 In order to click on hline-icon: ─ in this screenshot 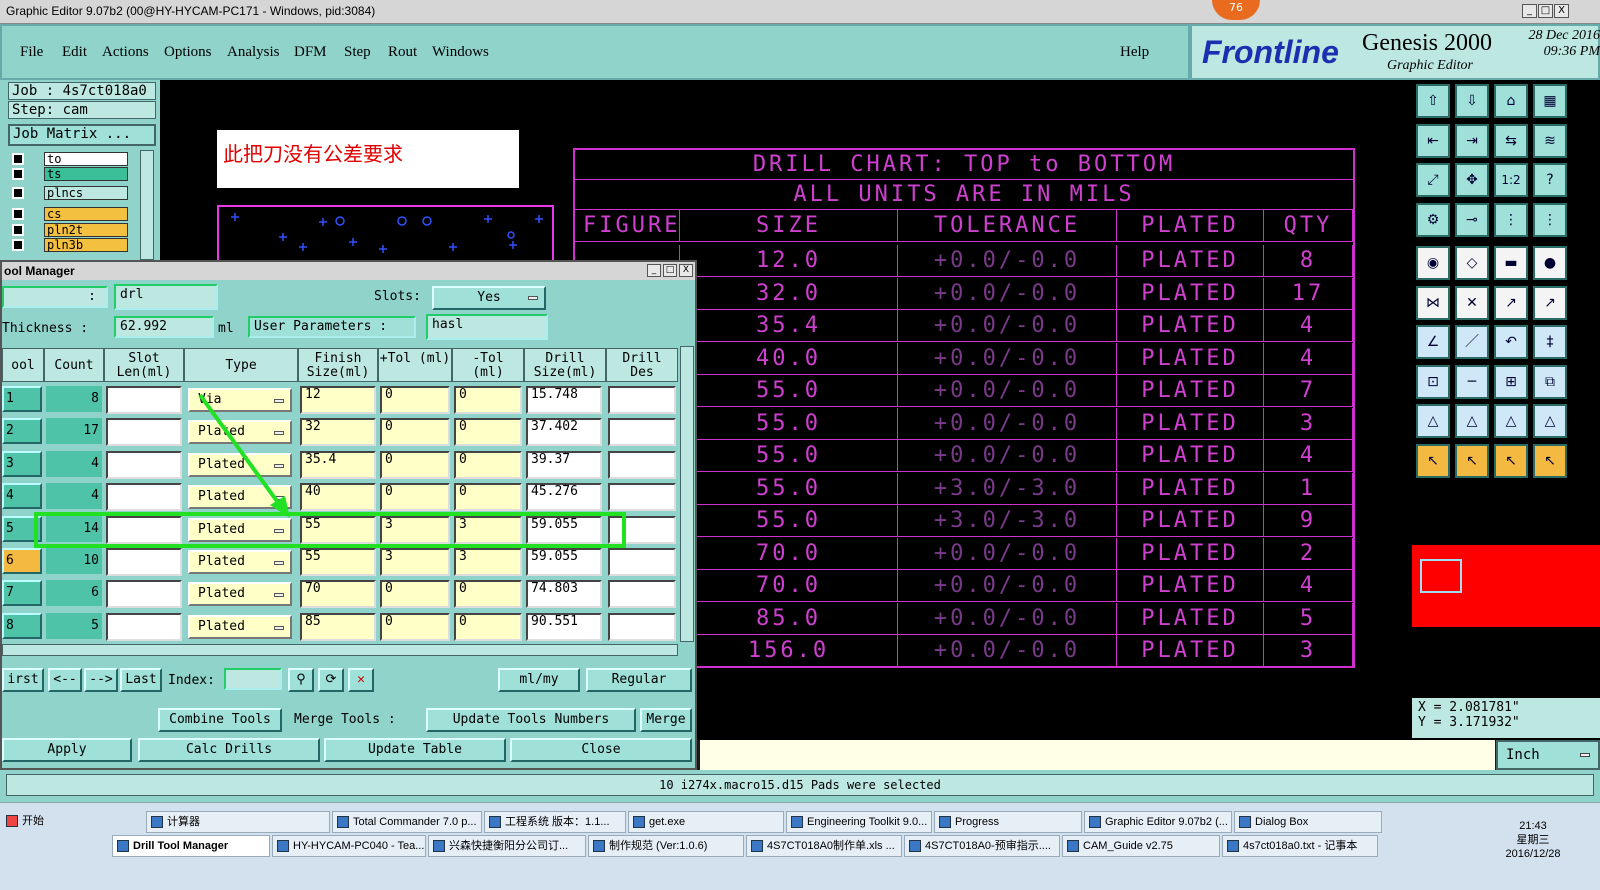, I will do `click(1472, 381)`.